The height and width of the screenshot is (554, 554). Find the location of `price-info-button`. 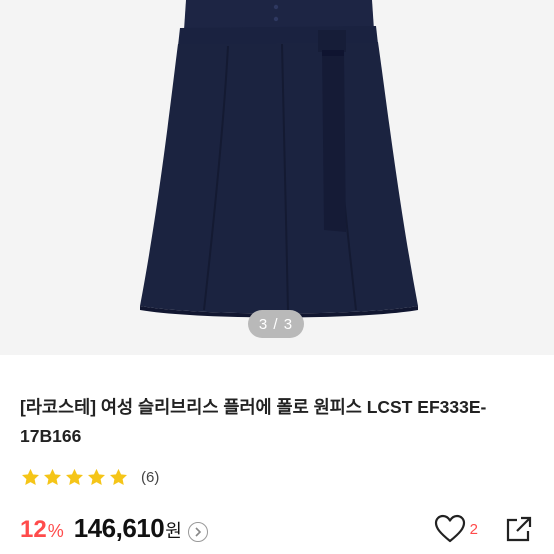

price-info-button is located at coordinates (197, 531).